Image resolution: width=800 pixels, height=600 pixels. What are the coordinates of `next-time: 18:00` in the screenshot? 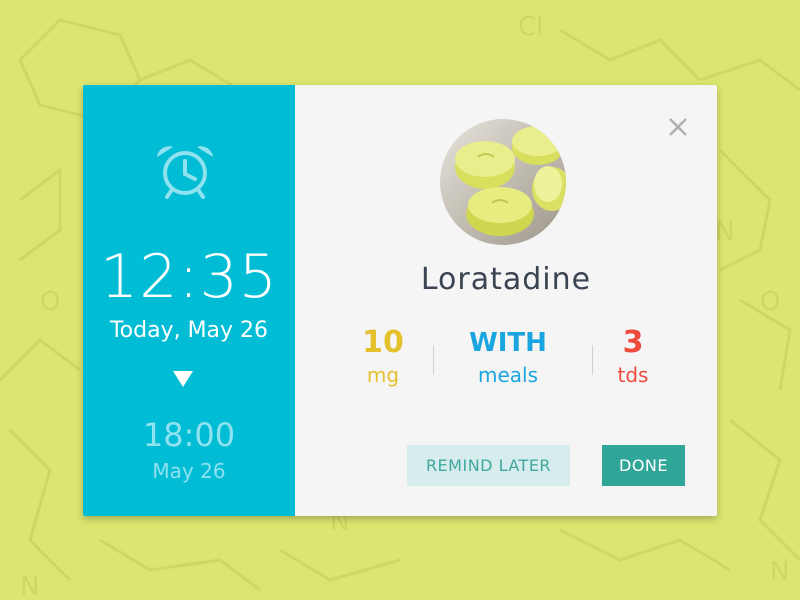 It's located at (189, 435).